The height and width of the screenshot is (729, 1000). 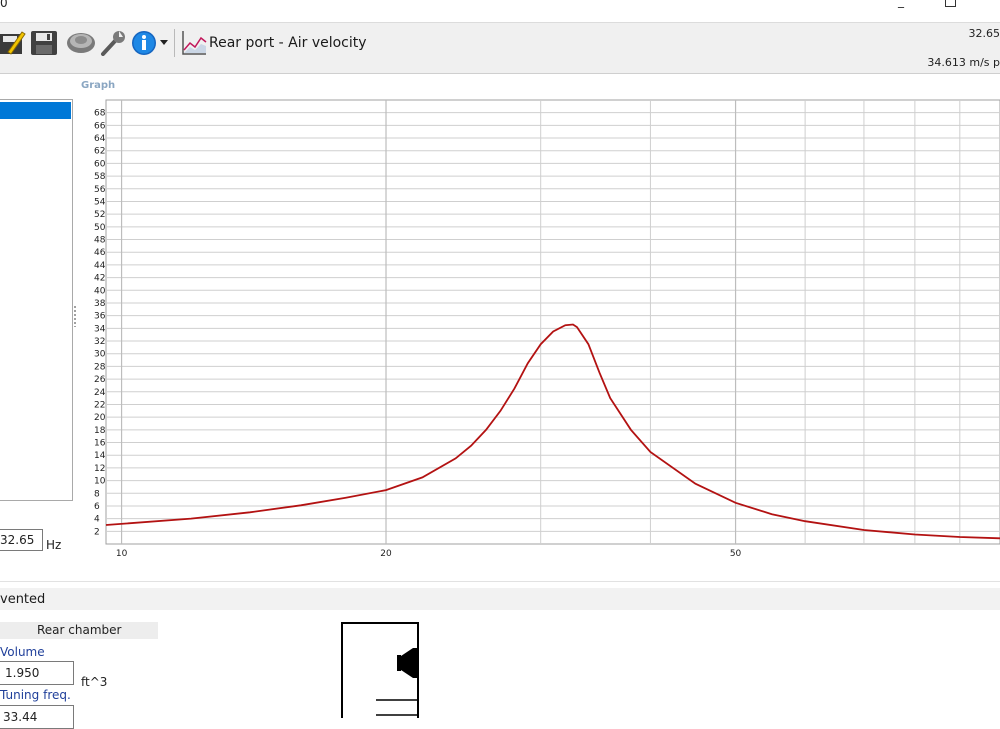 What do you see at coordinates (4, 5) in the screenshot?
I see `window-title: 0` at bounding box center [4, 5].